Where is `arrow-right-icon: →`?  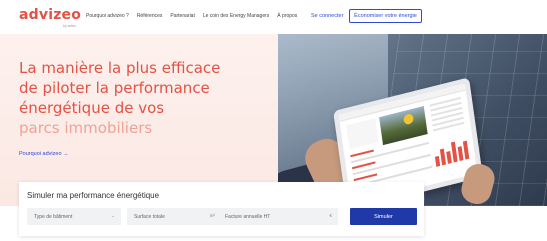
arrow-right-icon: → is located at coordinates (66, 154).